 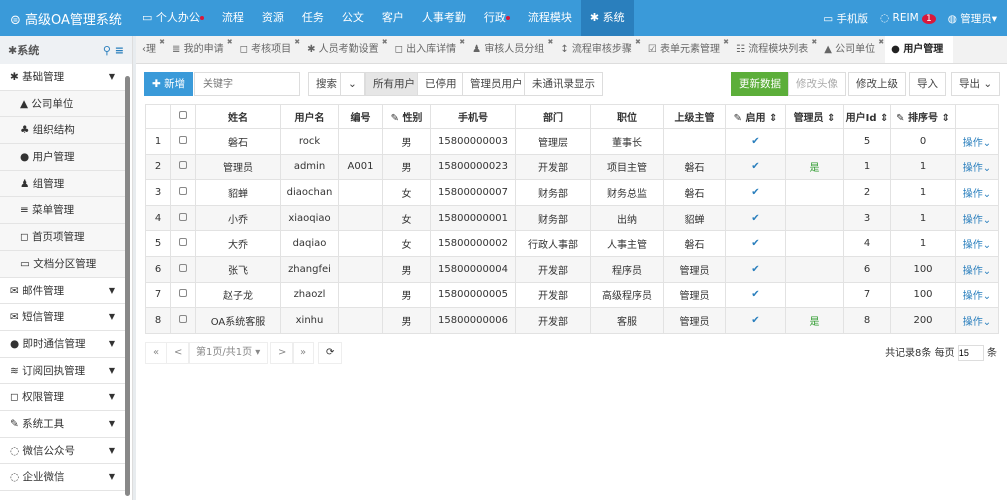 What do you see at coordinates (814, 116) in the screenshot?
I see `column-header: 管理员 ⇕` at bounding box center [814, 116].